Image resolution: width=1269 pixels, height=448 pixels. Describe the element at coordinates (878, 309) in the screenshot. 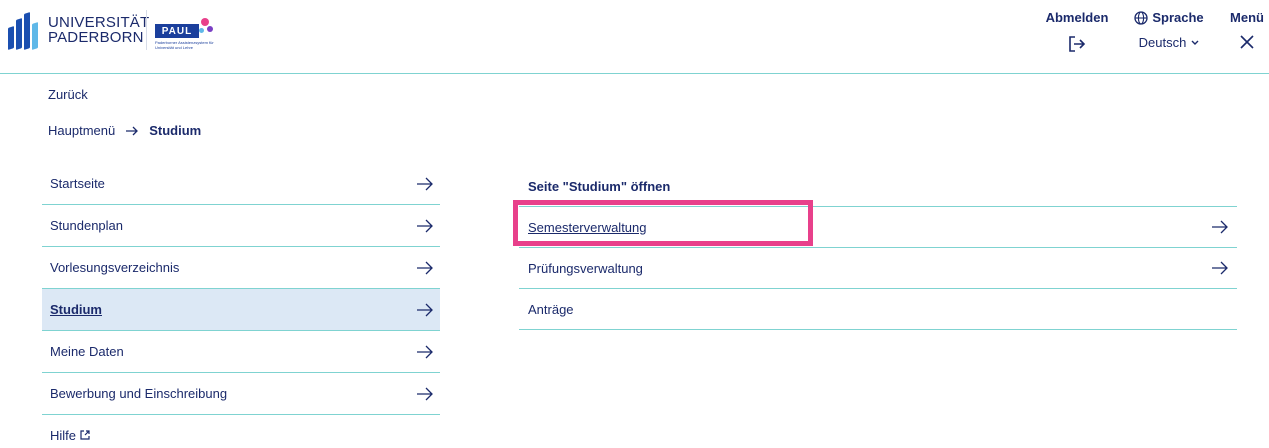

I see `submenu-item-antraege: Anträge` at that location.